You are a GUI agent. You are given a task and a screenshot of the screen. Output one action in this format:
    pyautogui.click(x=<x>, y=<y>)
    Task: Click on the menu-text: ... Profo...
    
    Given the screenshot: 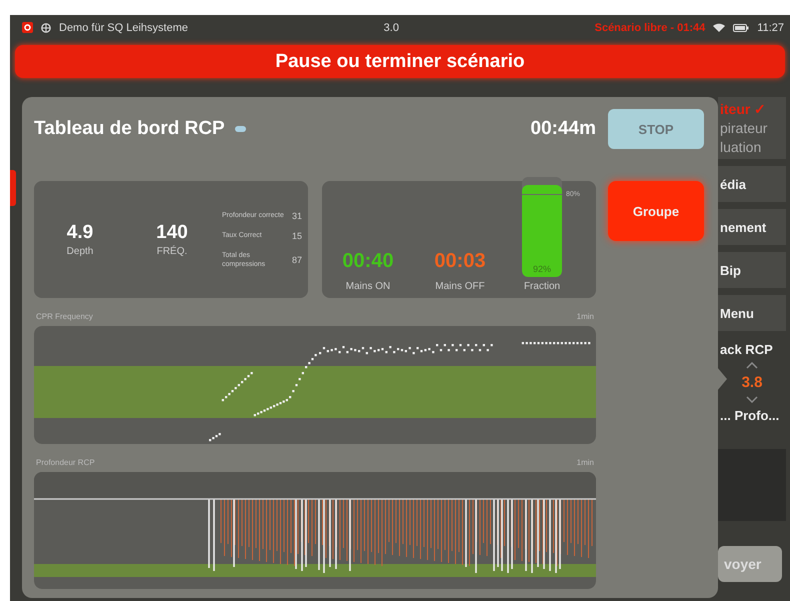 What is the action you would take?
    pyautogui.click(x=749, y=415)
    